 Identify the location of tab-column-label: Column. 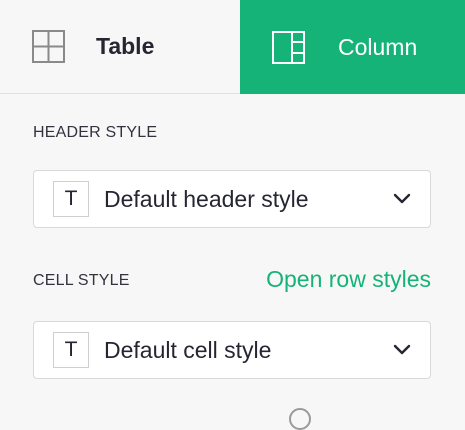
(378, 46).